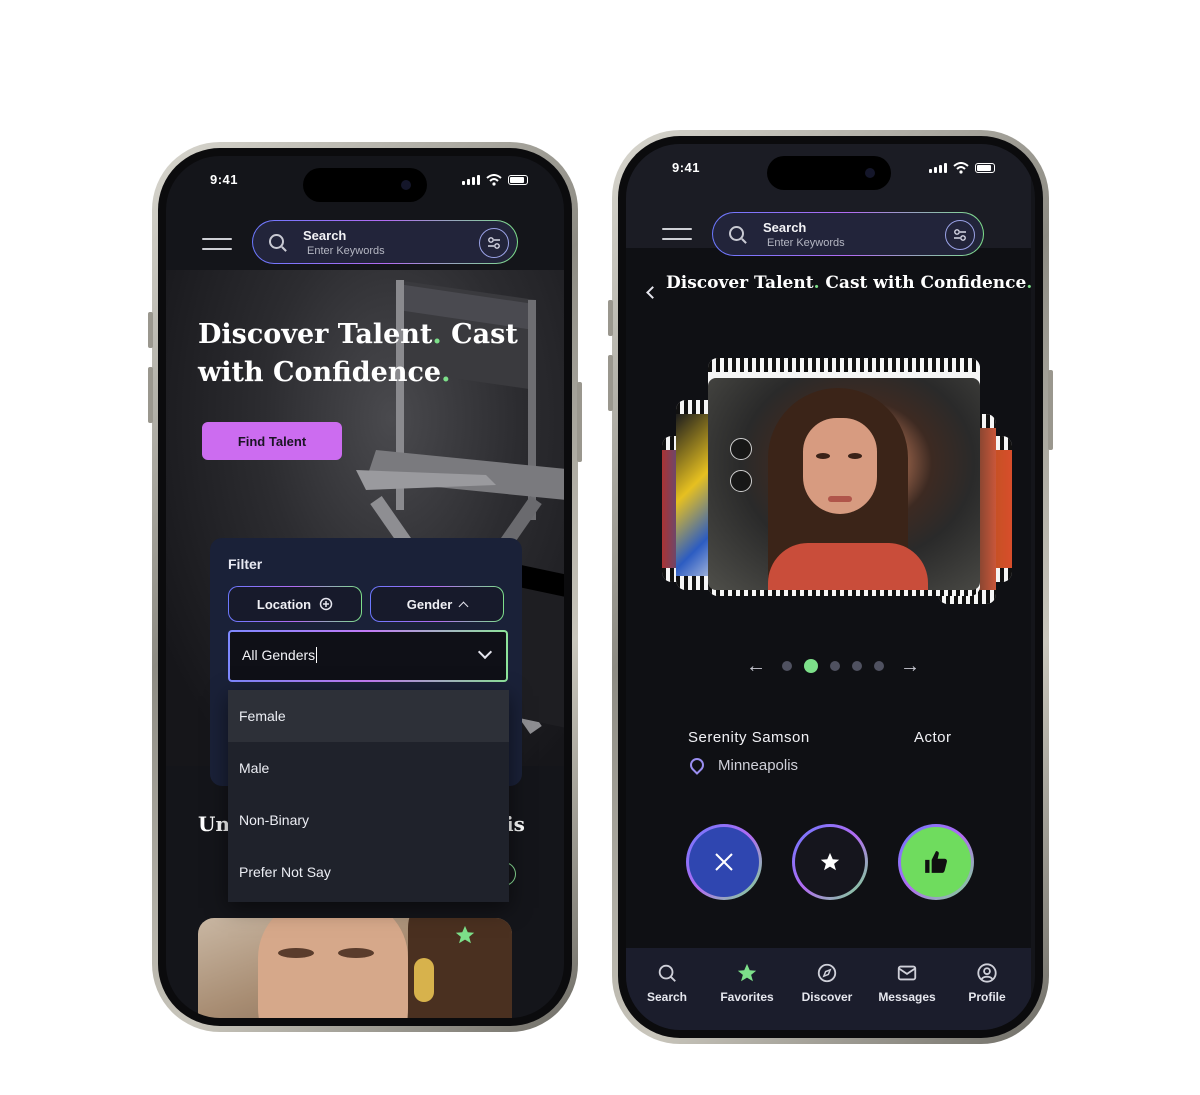 The width and height of the screenshot is (1200, 1095). I want to click on favorite-star-icon, so click(465, 935).